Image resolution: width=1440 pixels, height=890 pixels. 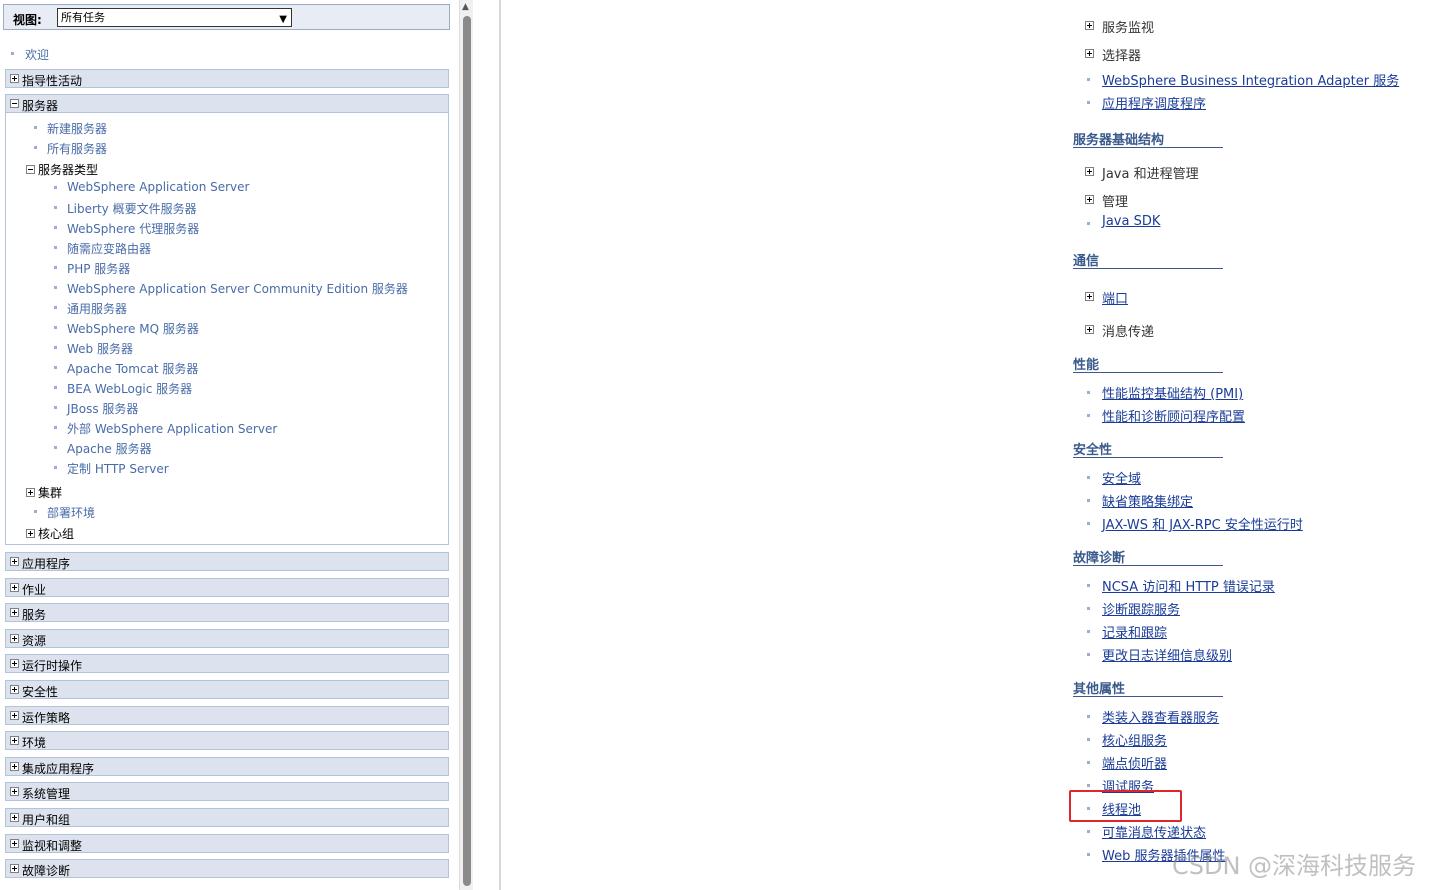 I want to click on content-link: 缺省策略集绑定, so click(x=1147, y=500).